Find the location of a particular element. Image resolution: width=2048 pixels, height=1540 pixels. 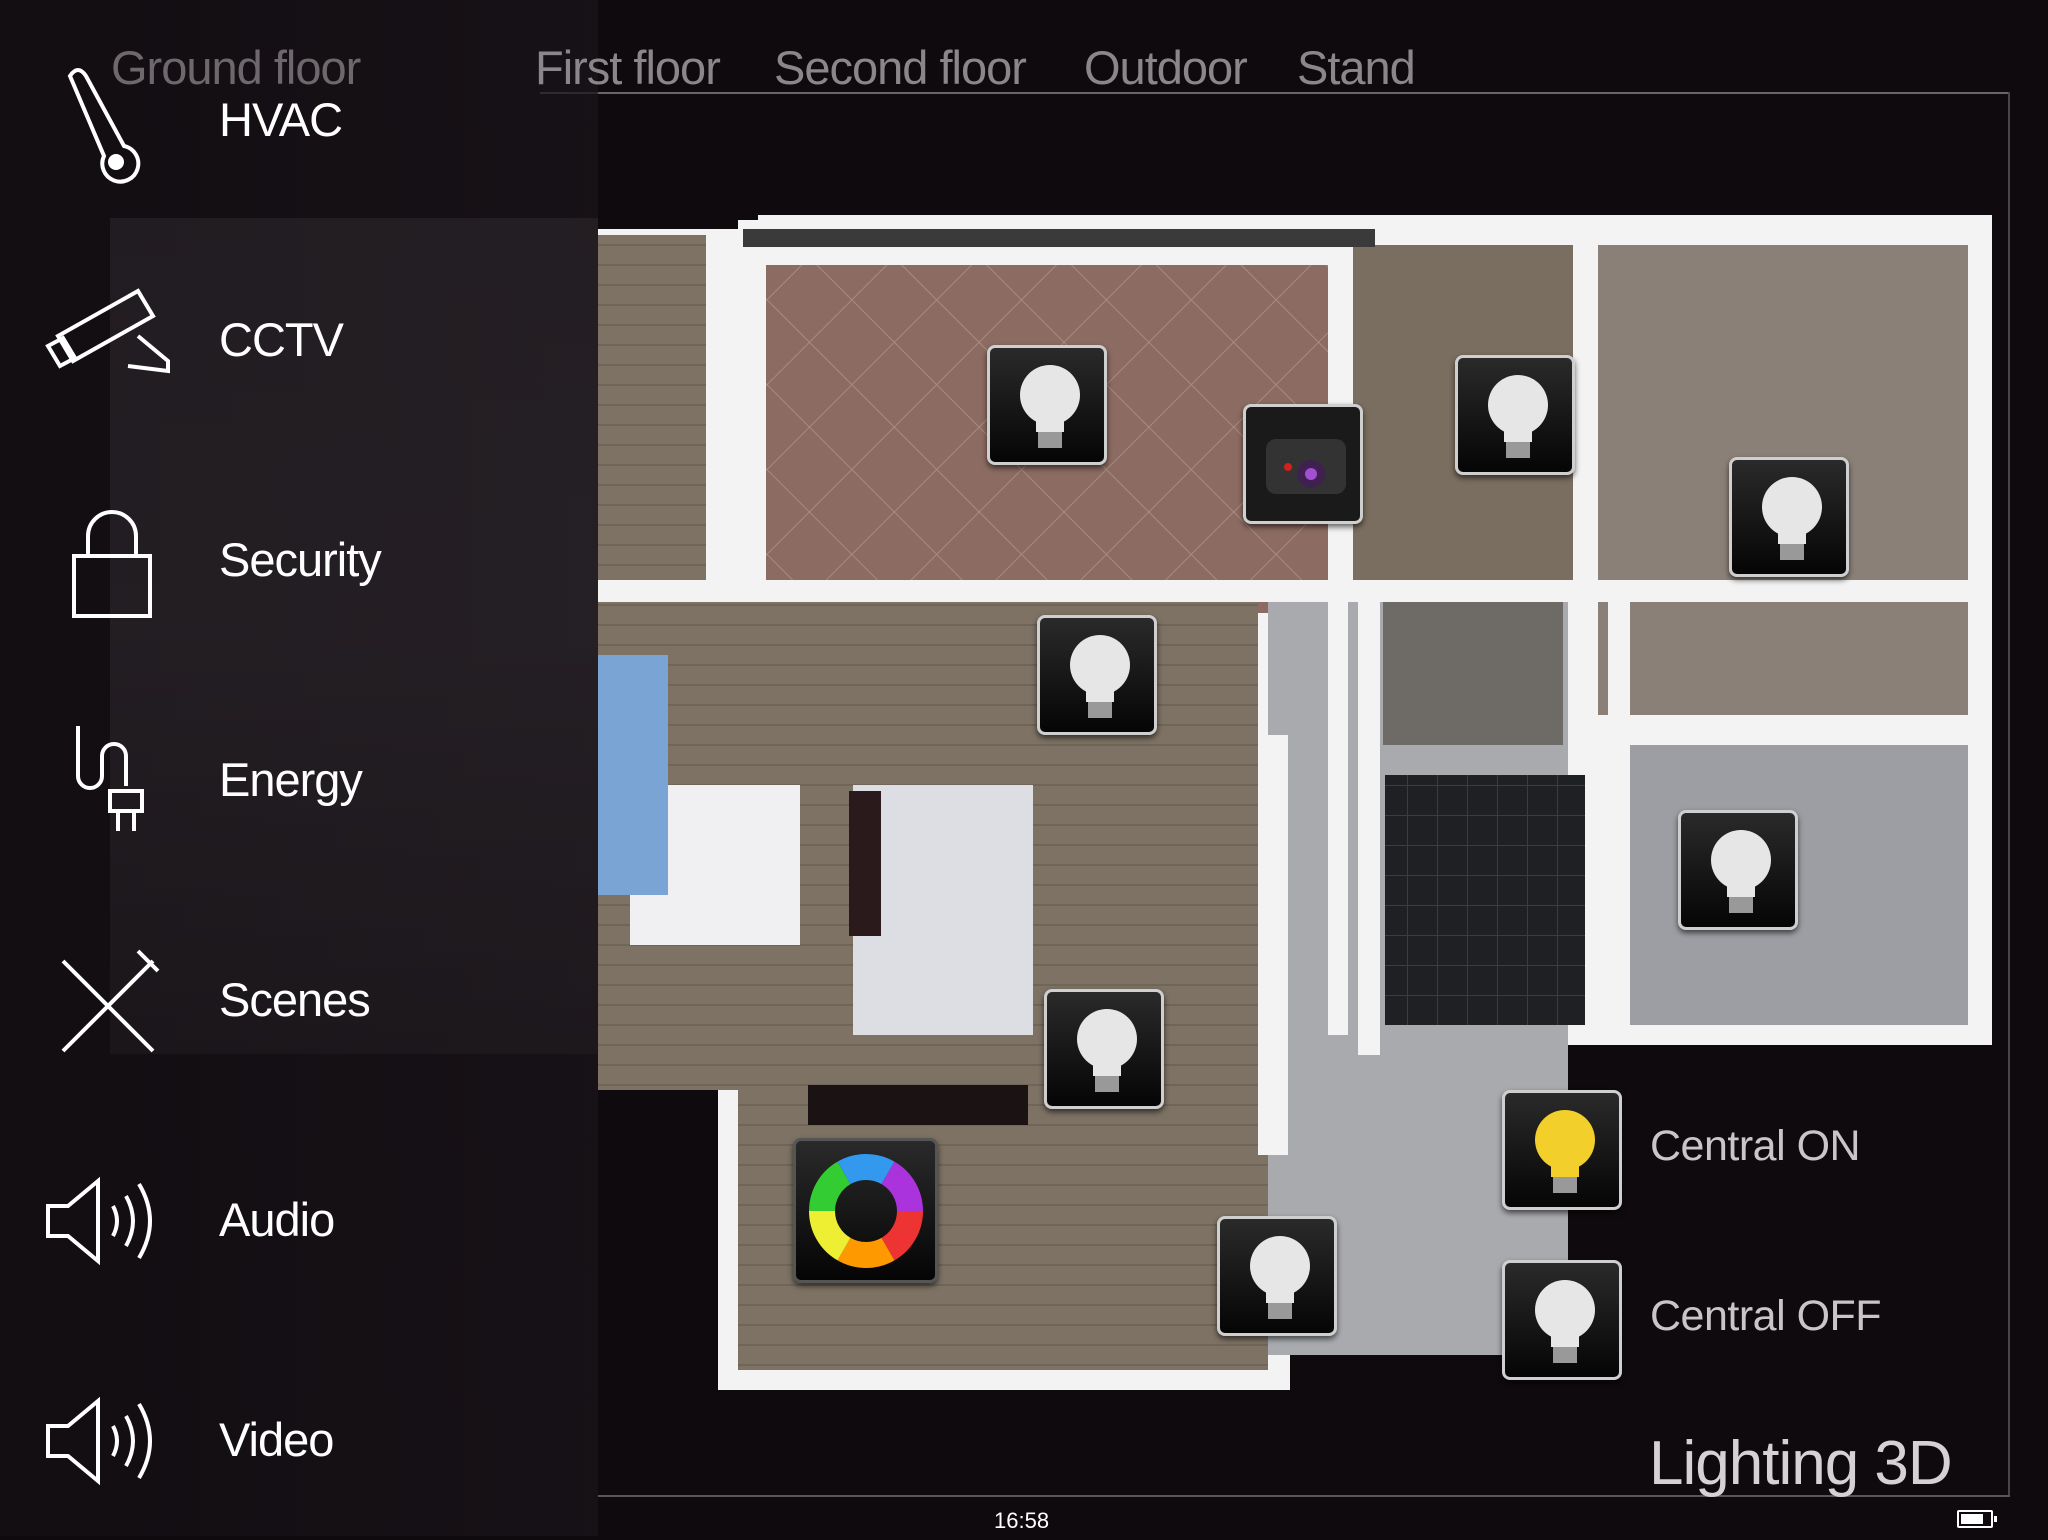

central-on-button is located at coordinates (1562, 1150).